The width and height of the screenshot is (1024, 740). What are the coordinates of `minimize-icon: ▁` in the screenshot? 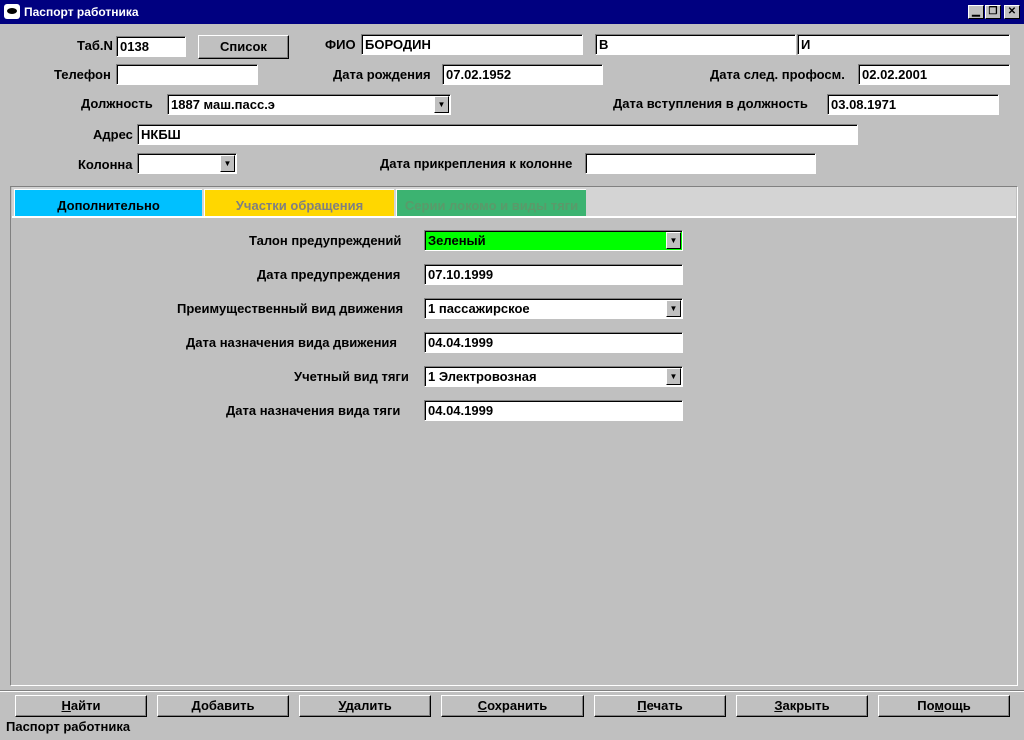 It's located at (976, 12).